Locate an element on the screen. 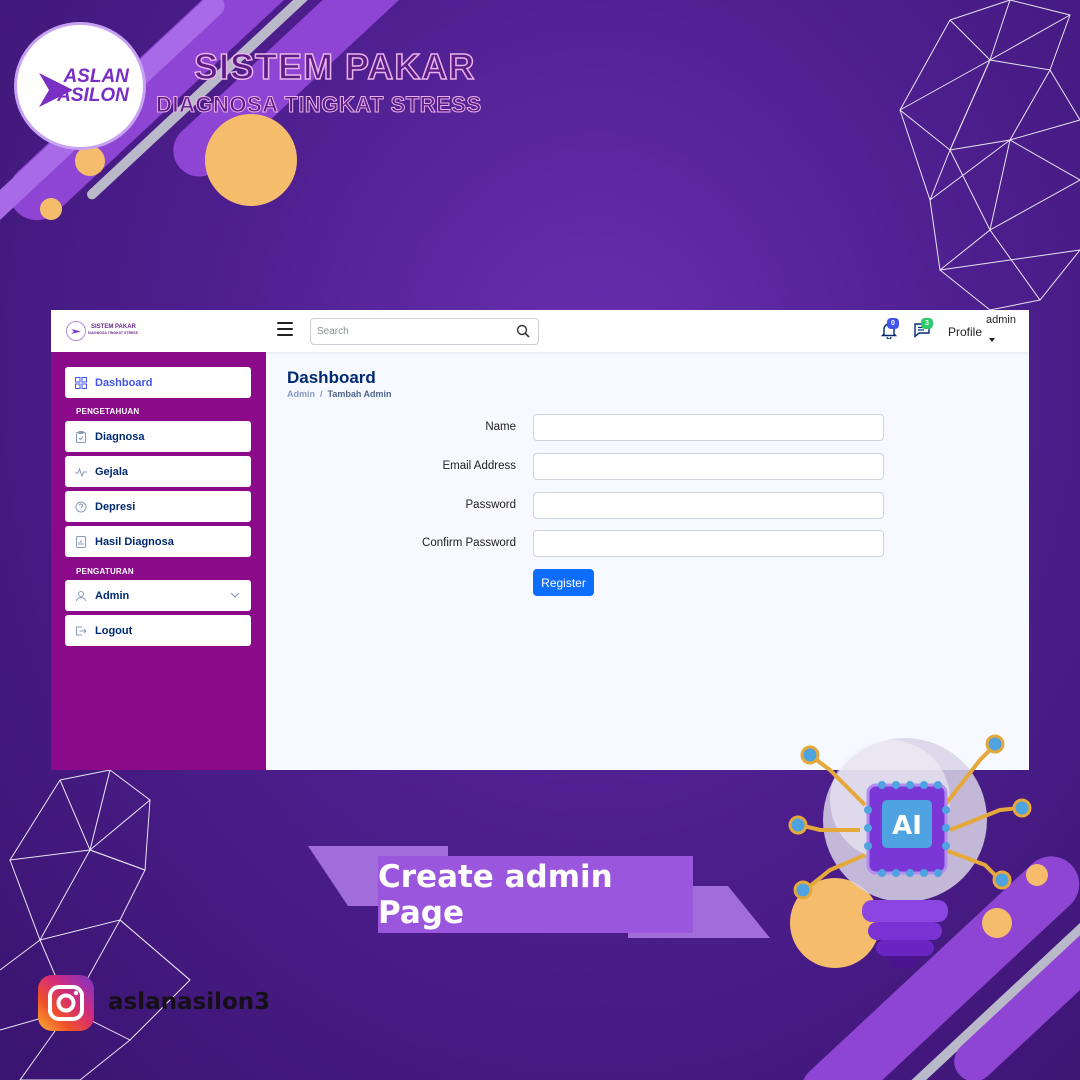 Image resolution: width=1080 pixels, height=1080 pixels. pulse-icon is located at coordinates (81, 472).